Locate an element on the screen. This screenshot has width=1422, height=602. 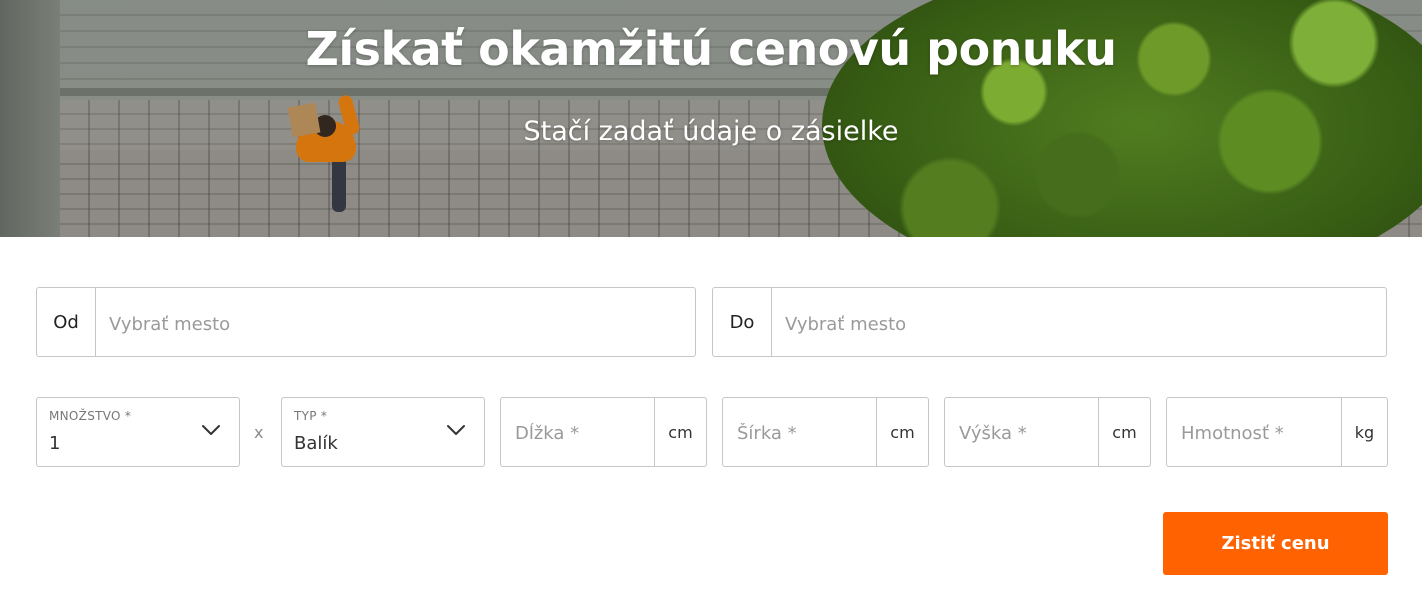
height-unit: cm is located at coordinates (1124, 432).